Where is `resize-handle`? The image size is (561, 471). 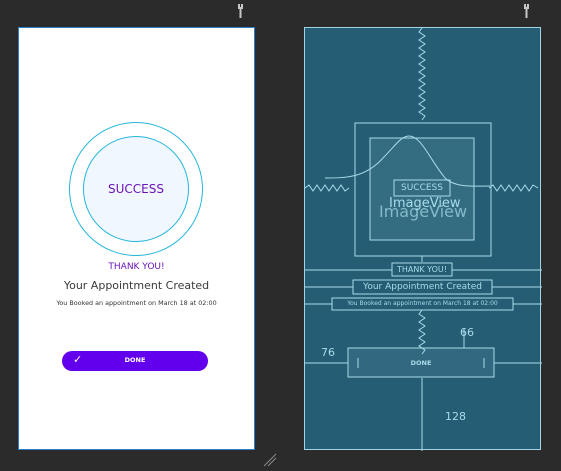
resize-handle is located at coordinates (270, 461).